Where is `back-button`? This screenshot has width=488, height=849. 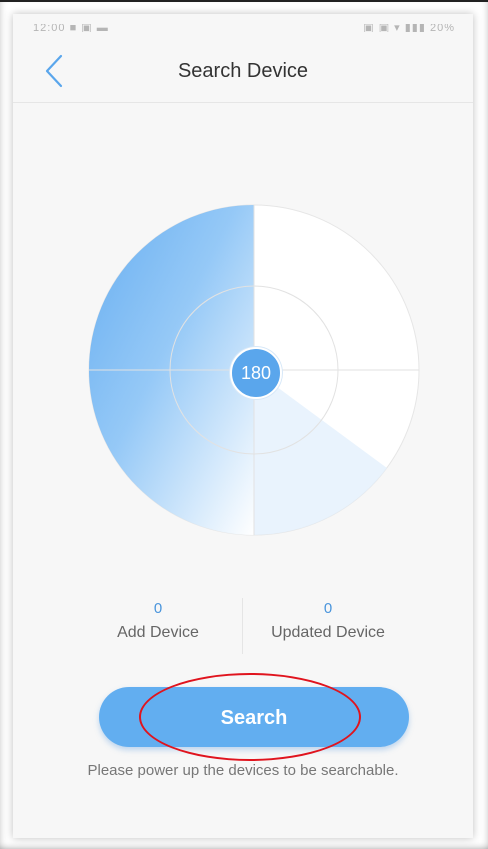 back-button is located at coordinates (56, 71).